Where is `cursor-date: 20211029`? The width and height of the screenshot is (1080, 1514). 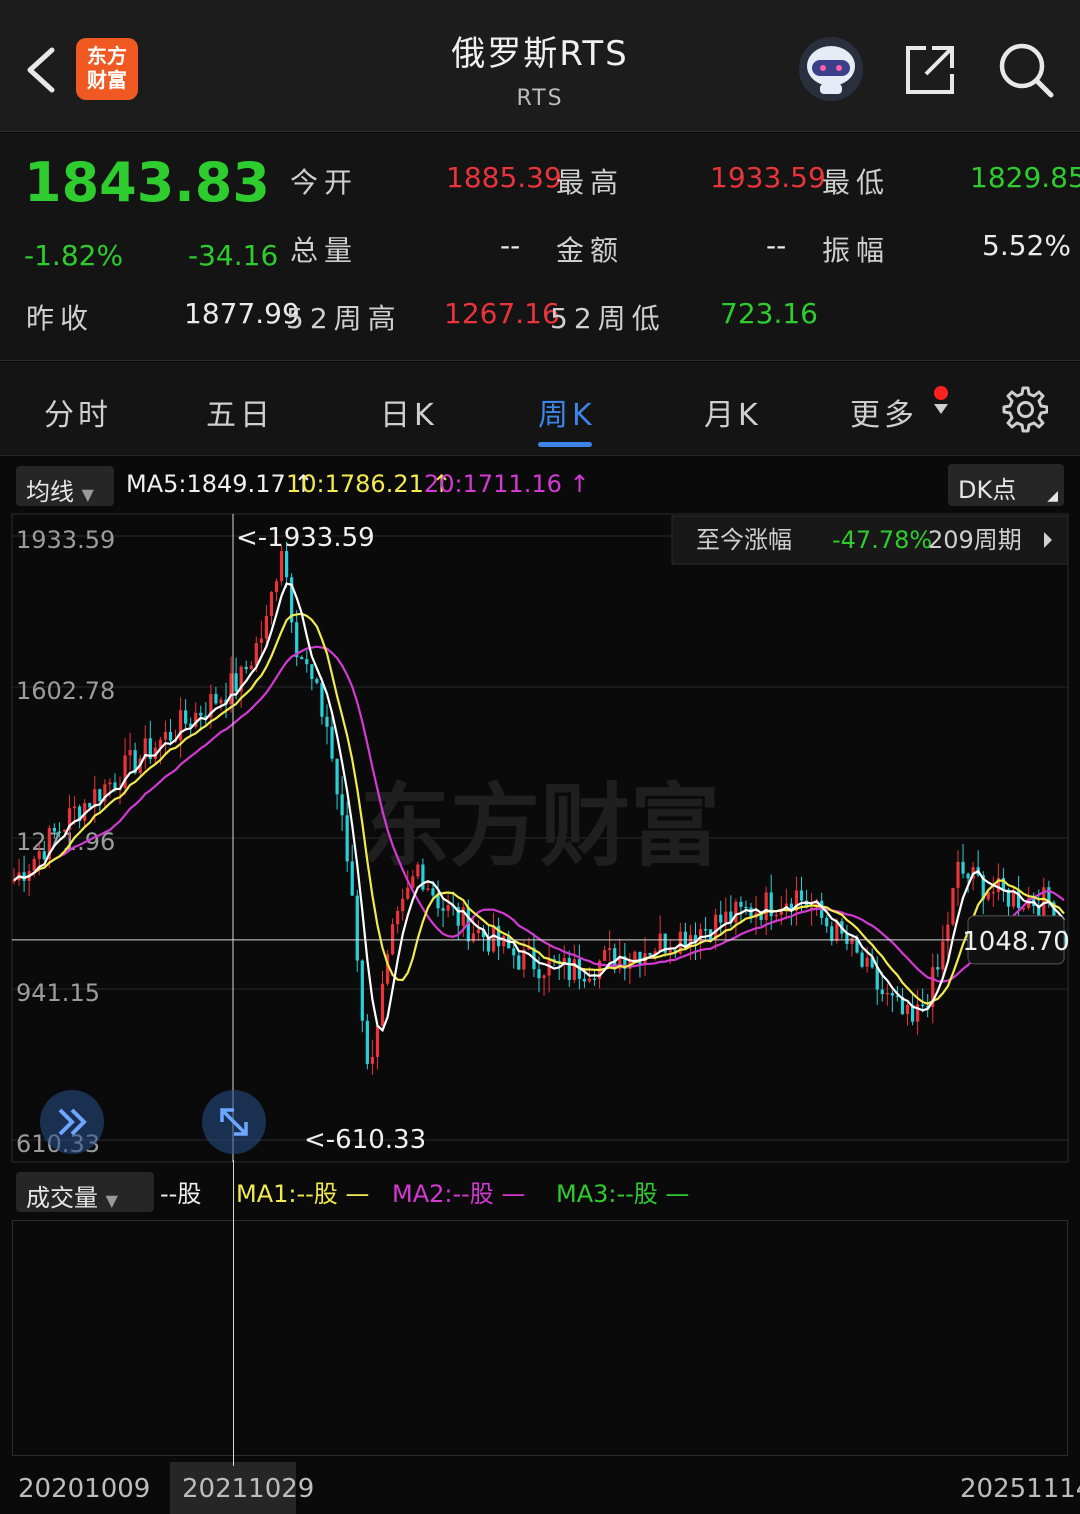
cursor-date: 20211029 is located at coordinates (248, 1489).